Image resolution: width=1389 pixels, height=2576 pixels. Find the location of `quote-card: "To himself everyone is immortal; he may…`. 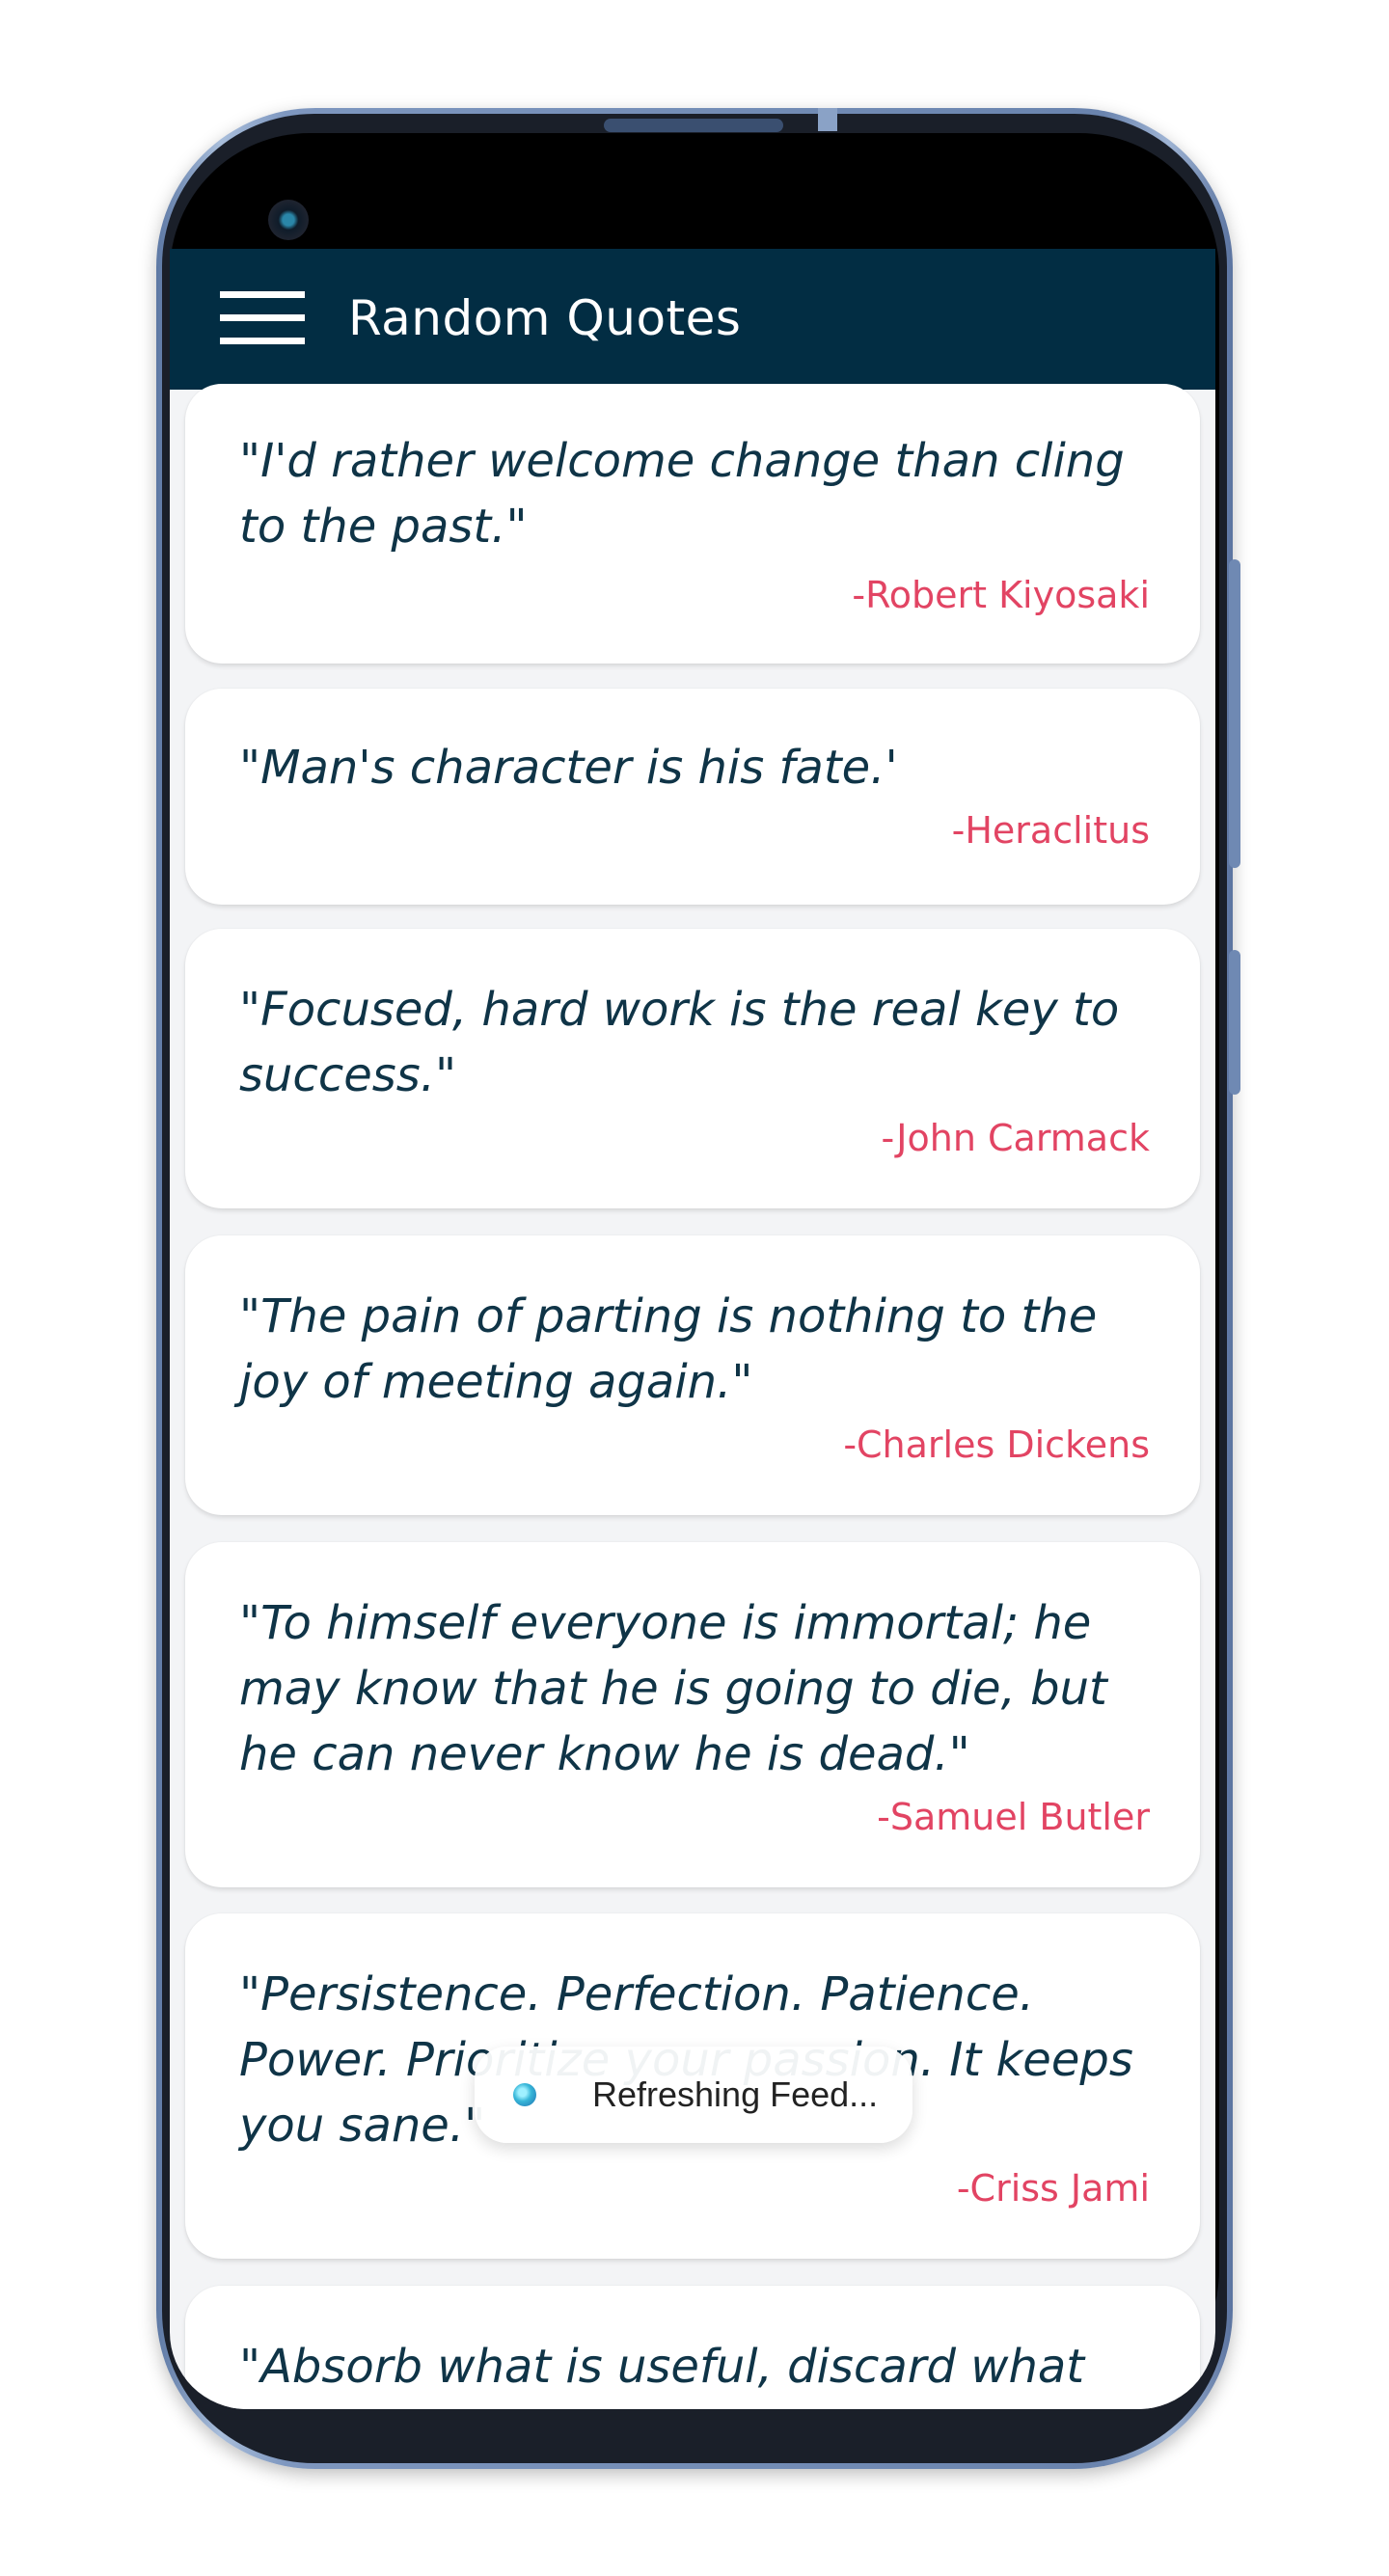

quote-card: "To himself everyone is immortal; he may… is located at coordinates (692, 1714).